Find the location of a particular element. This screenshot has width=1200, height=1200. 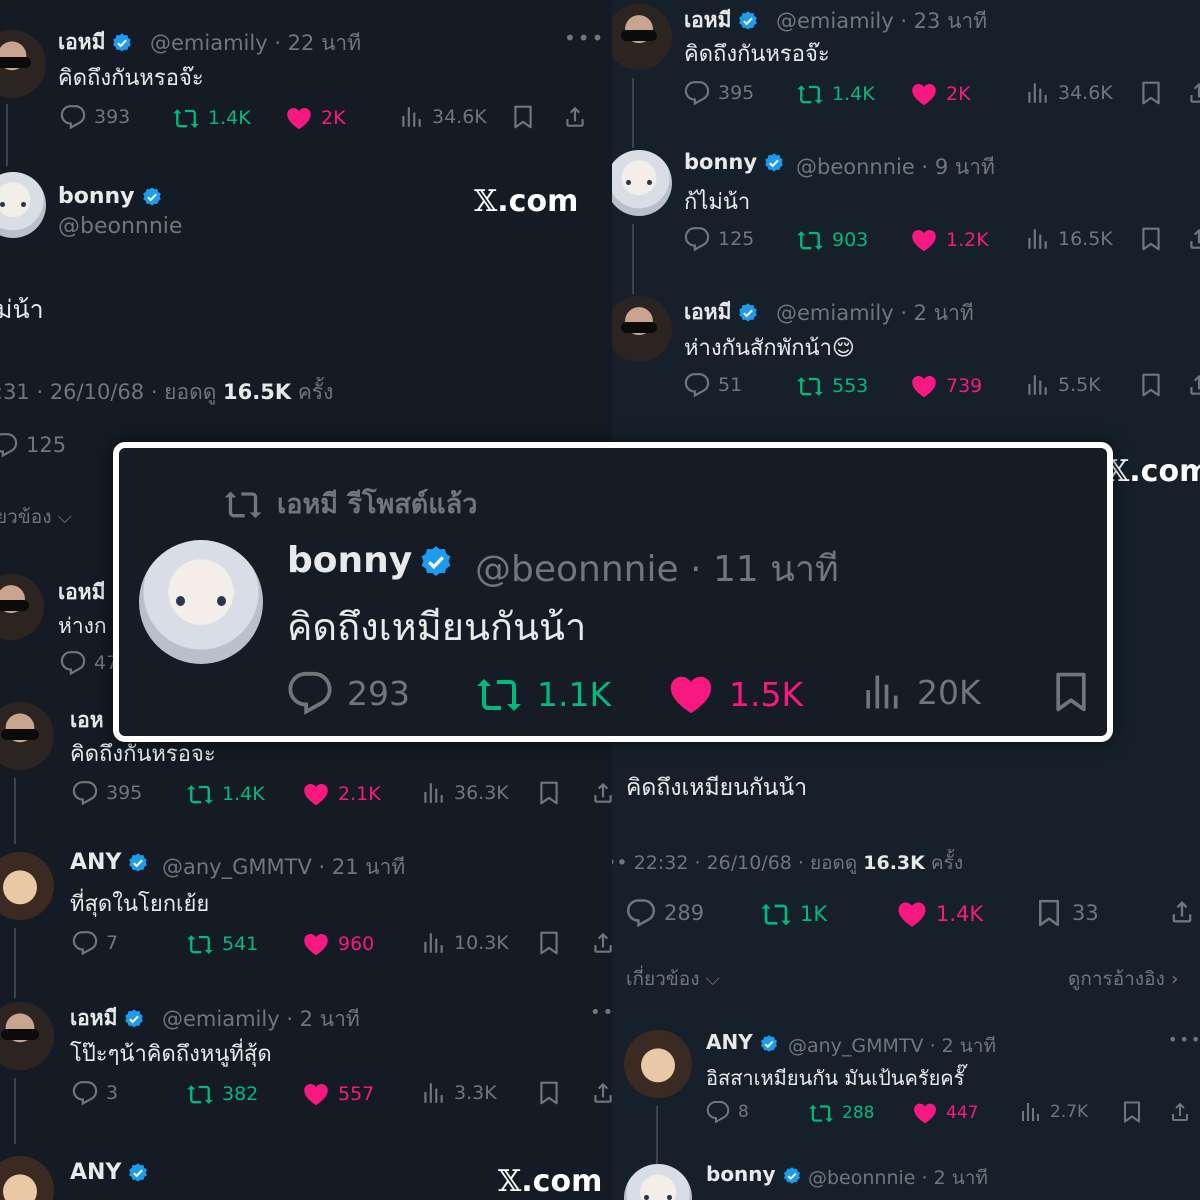

like-button: 1.2K is located at coordinates (949, 240).